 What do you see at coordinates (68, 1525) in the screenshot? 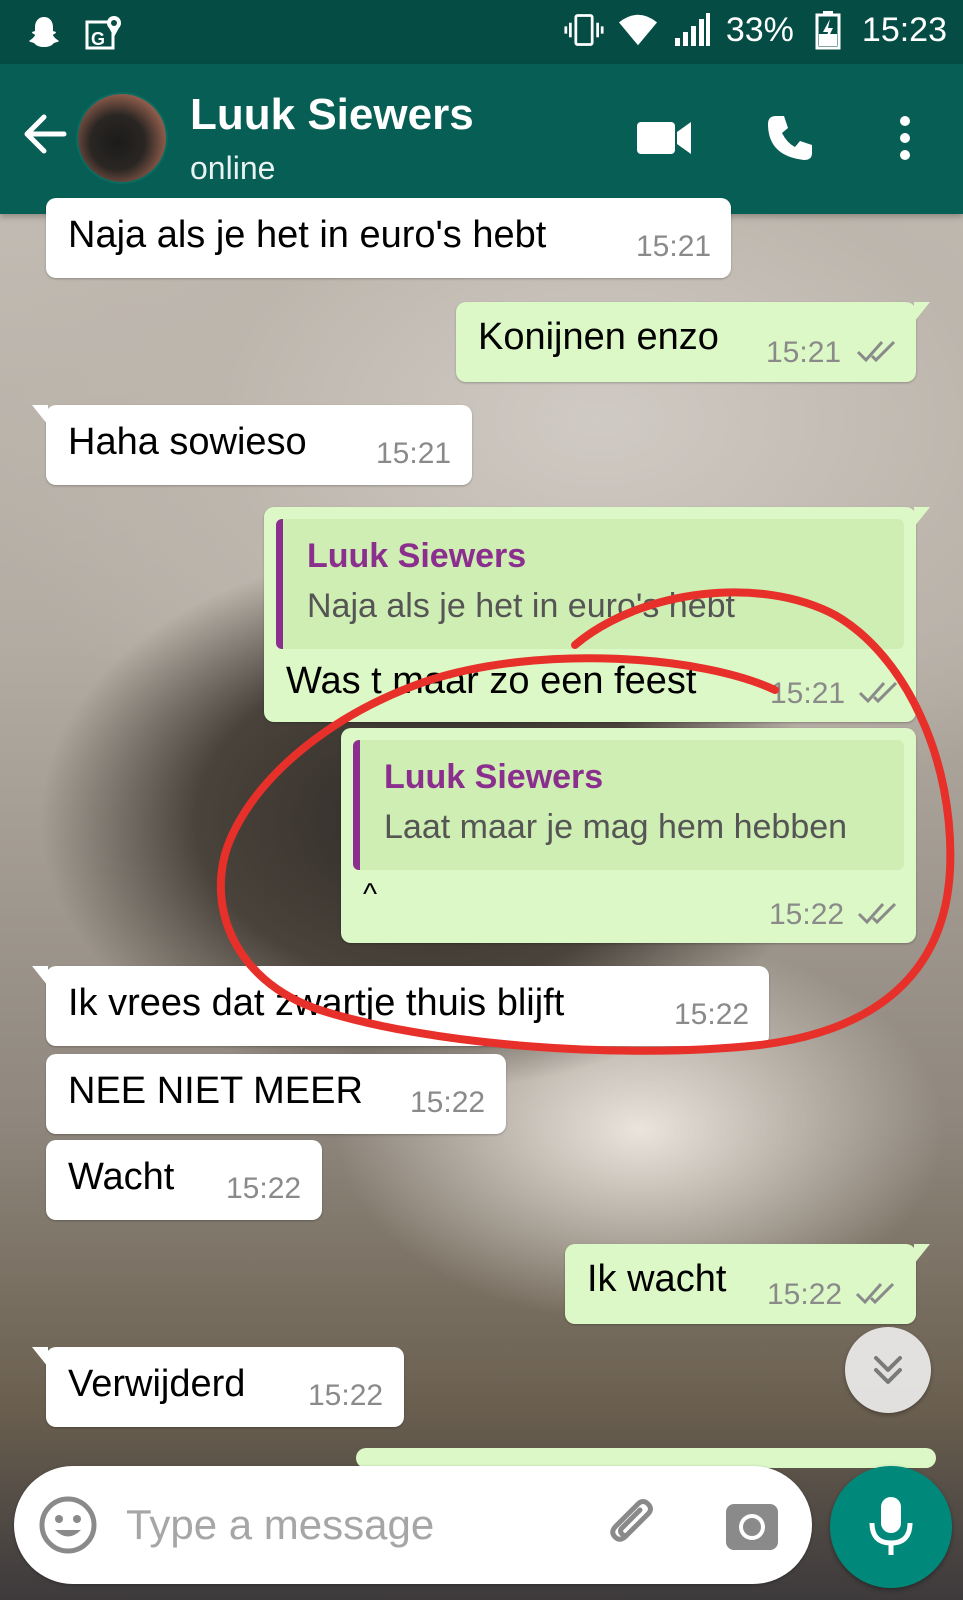
I see `emoji-icon` at bounding box center [68, 1525].